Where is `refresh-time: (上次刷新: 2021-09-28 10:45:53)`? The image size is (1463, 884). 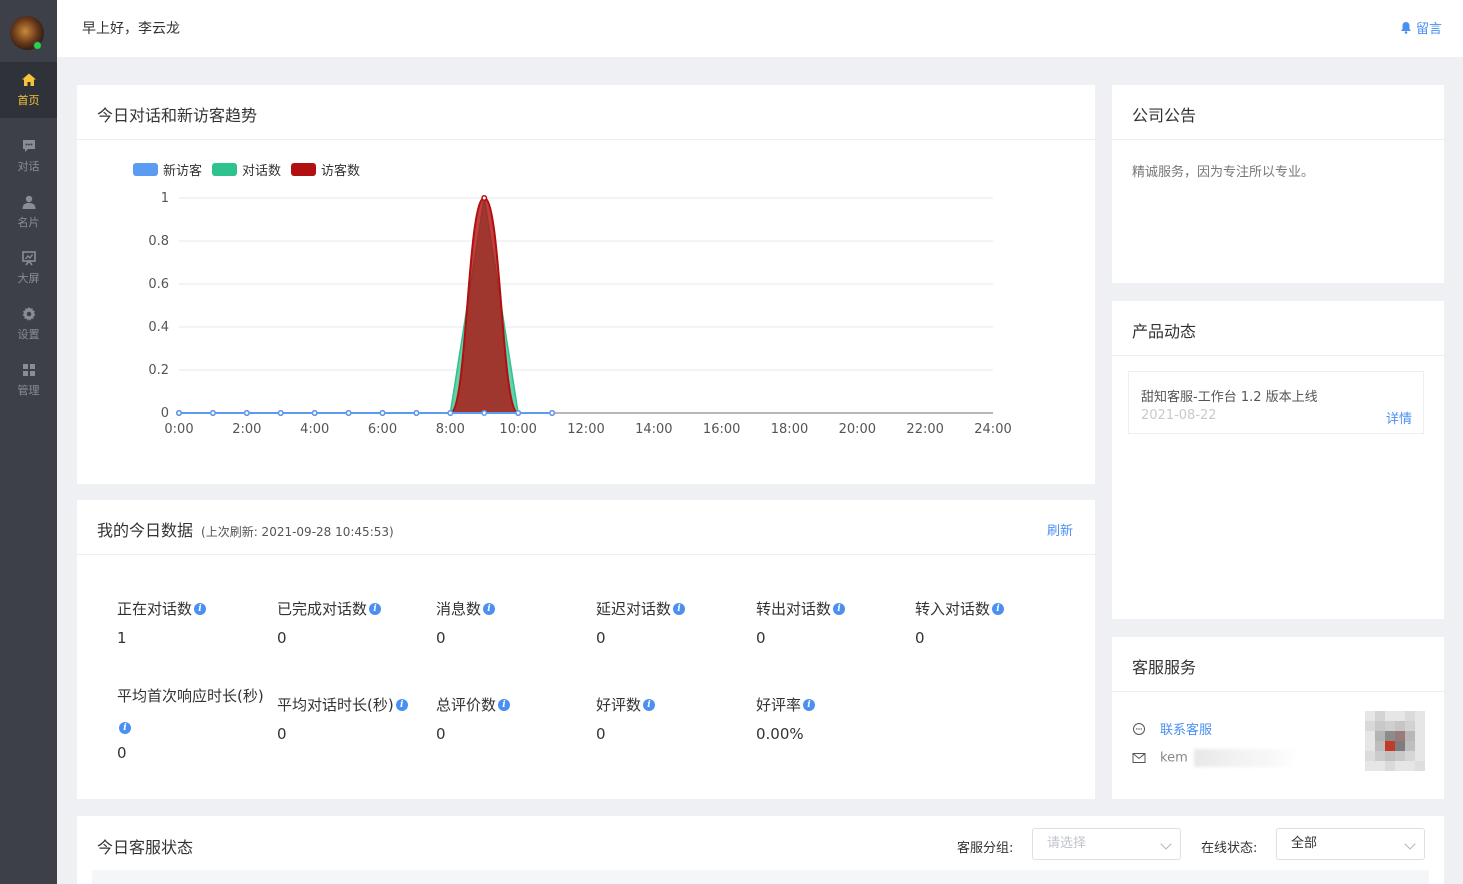
refresh-time: (上次刷新: 2021-09-28 10:45:53) is located at coordinates (297, 532).